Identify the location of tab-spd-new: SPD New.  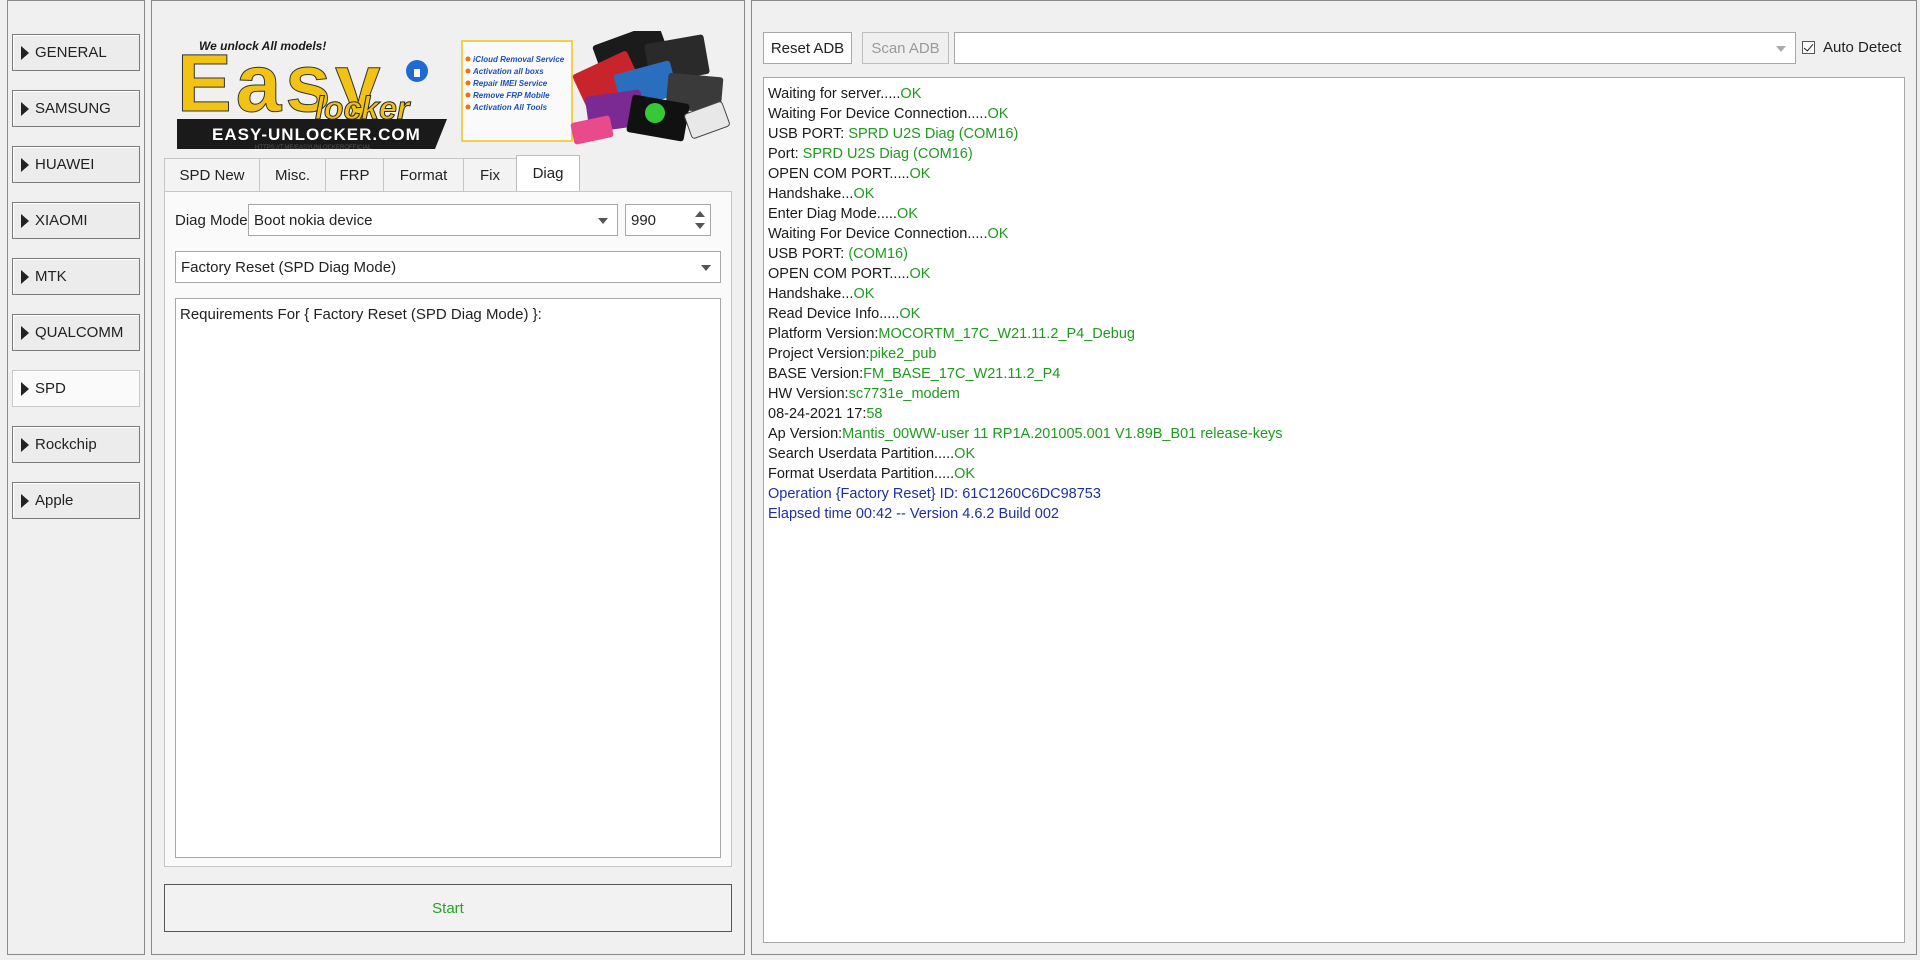
(212, 174).